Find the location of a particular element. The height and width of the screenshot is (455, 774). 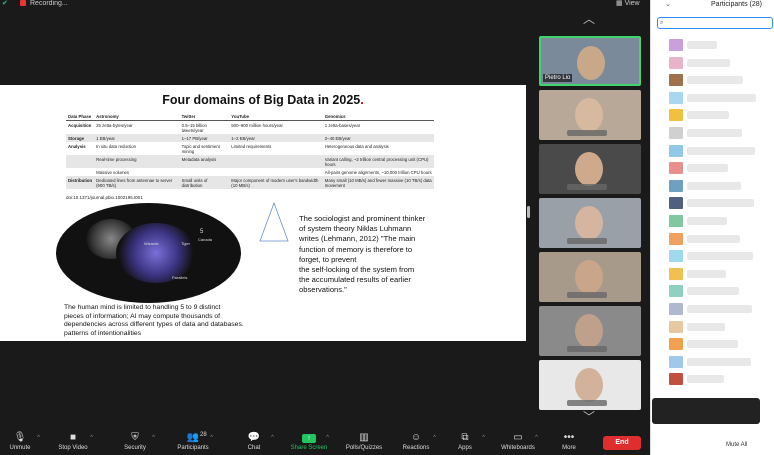

gallery-up-chevron-icon: ︿ is located at coordinates (589, 19).